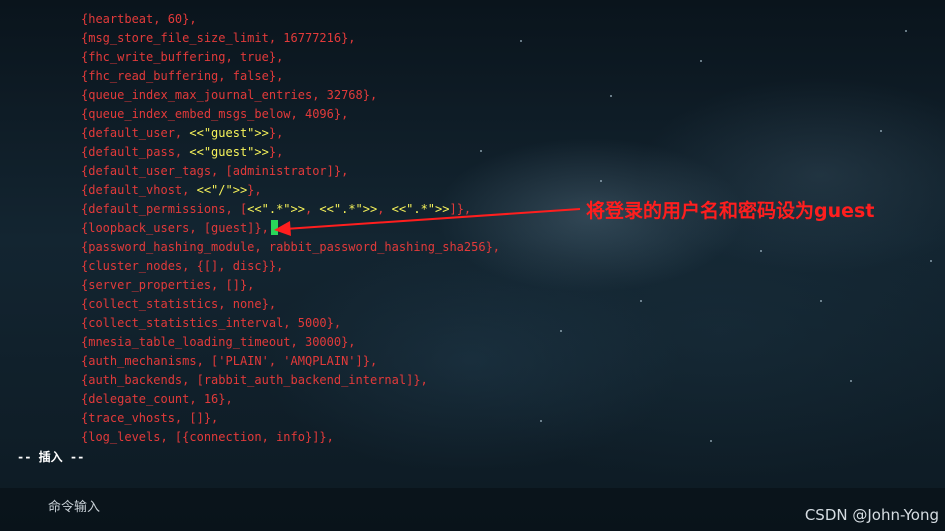 The height and width of the screenshot is (531, 945). I want to click on command-bar, so click(472, 509).